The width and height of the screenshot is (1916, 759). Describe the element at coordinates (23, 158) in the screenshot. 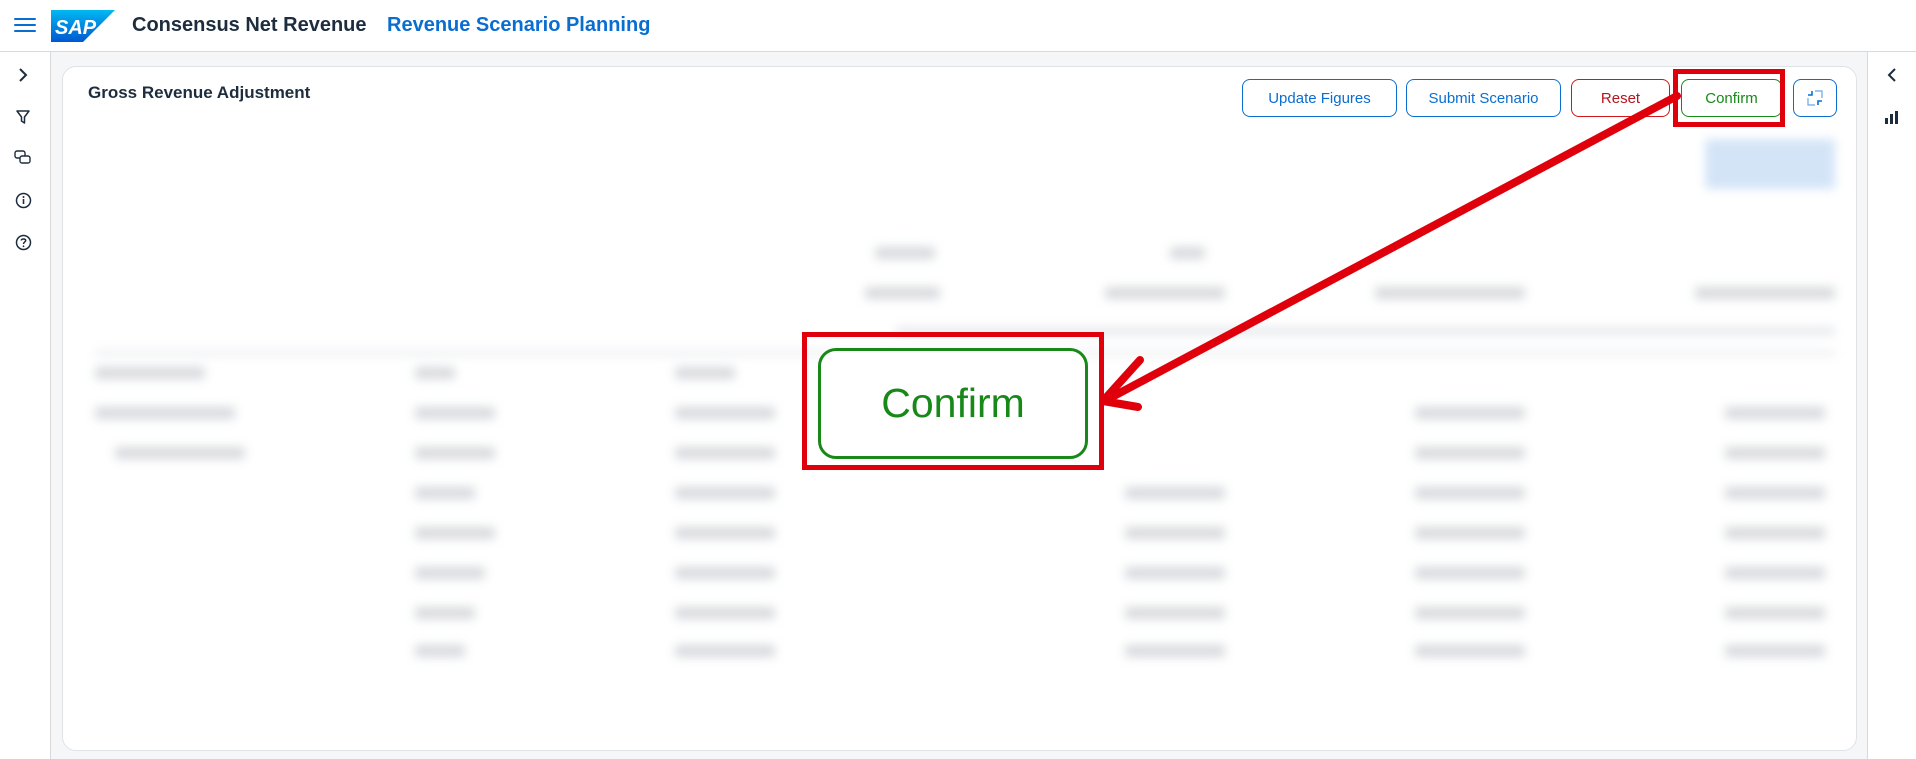

I see `comments-icon` at that location.